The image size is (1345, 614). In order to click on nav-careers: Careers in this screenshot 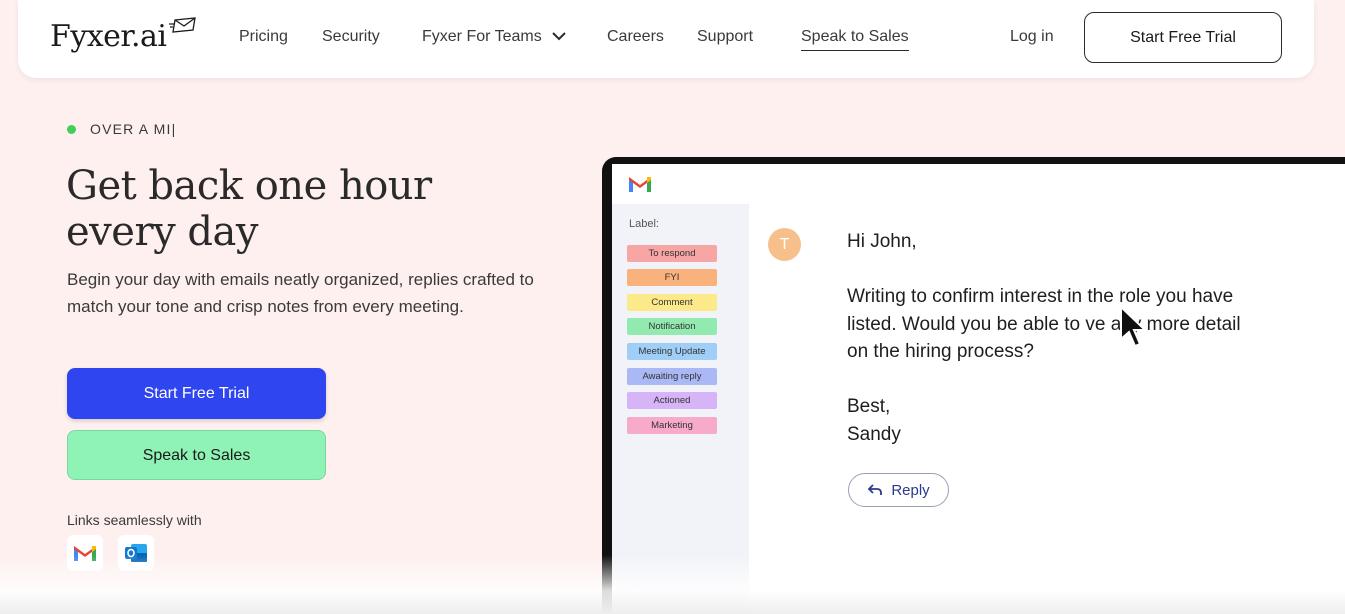, I will do `click(635, 37)`.